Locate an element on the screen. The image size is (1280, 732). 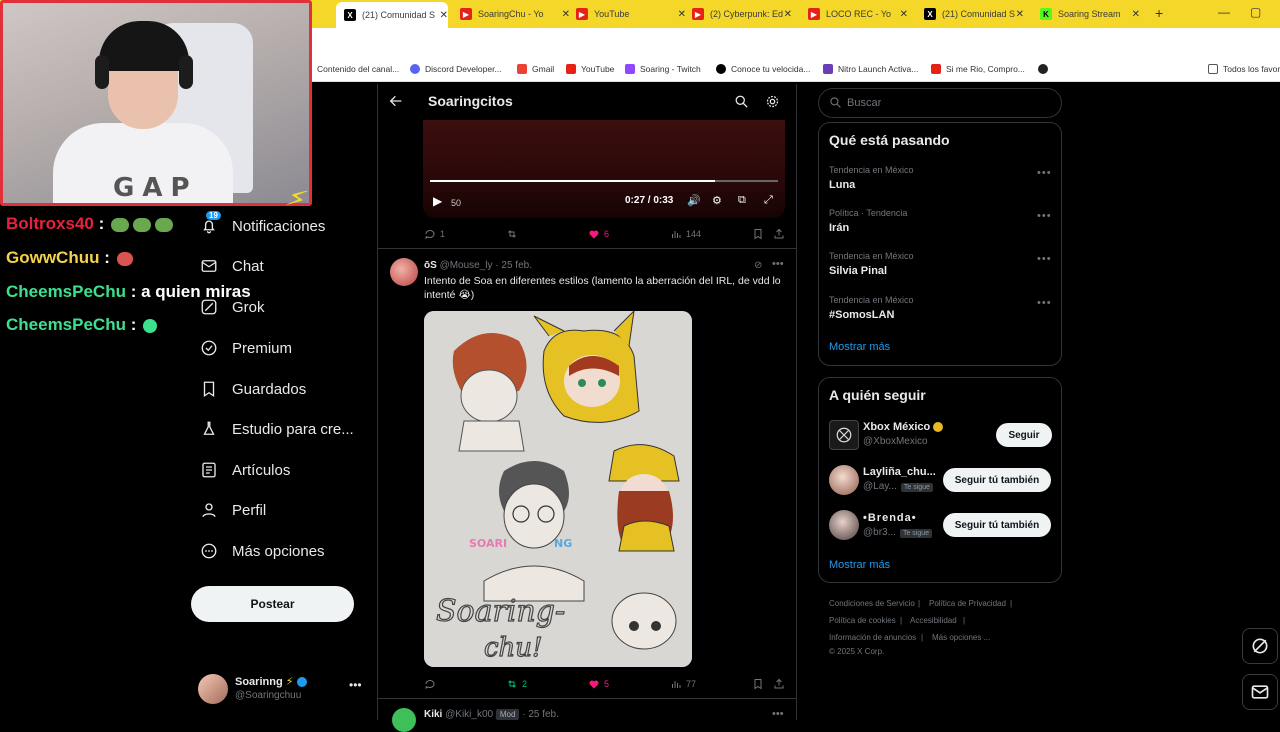
video-player: ▶ 50 0:27 / 0:33 🔊 ⚙ ⧉ ⤢ is located at coordinates (604, 169).